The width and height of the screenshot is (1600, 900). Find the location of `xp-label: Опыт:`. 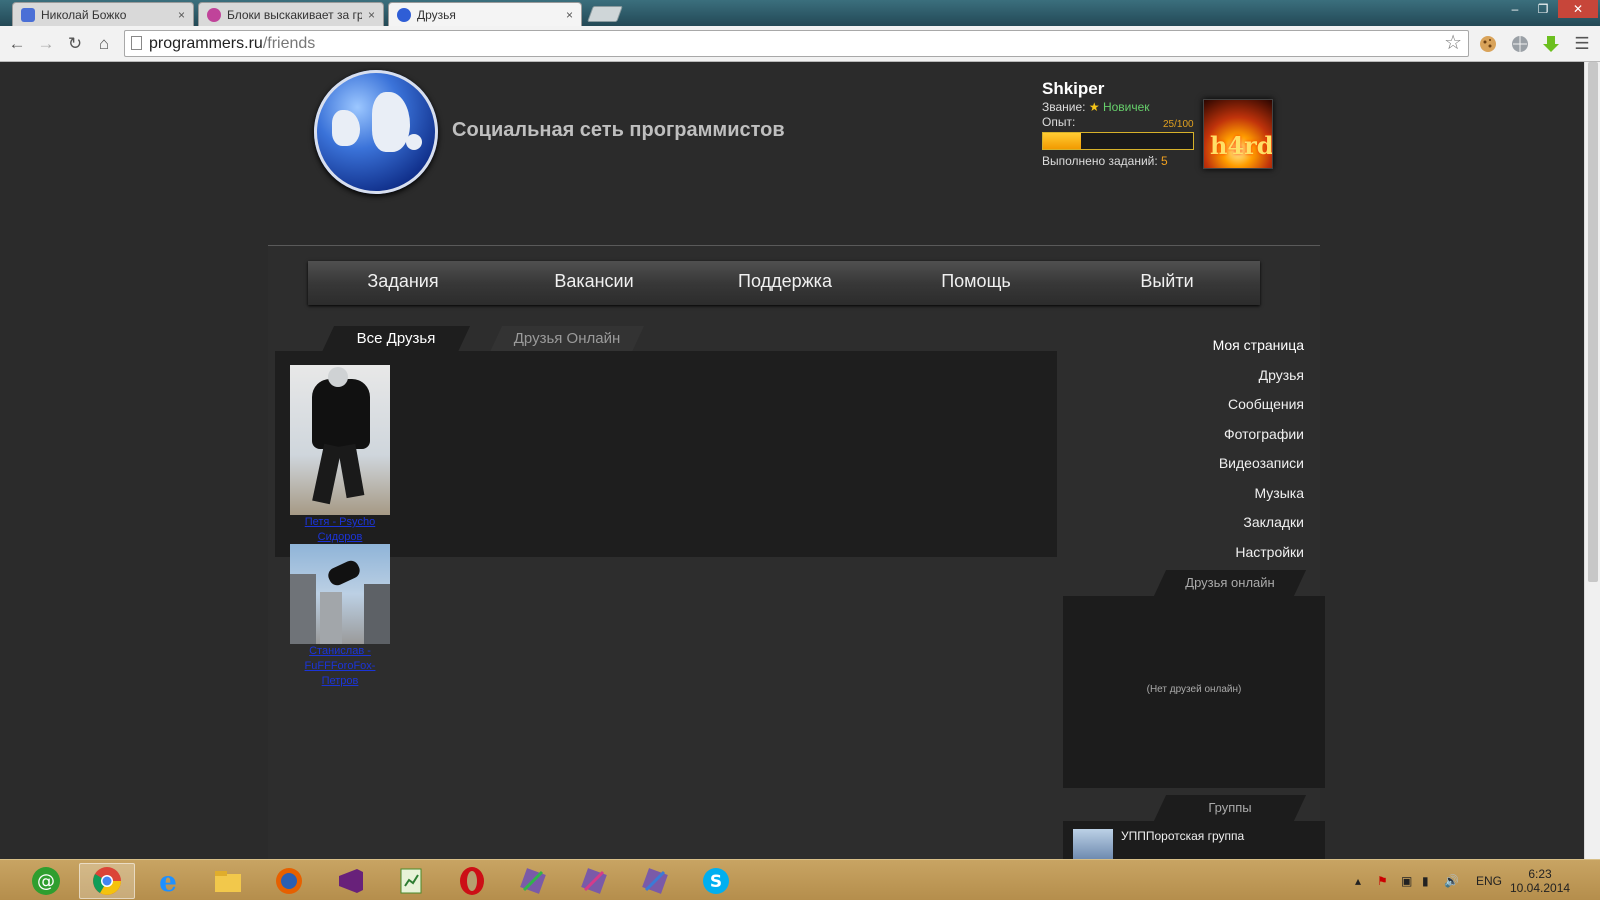

xp-label: Опыт: is located at coordinates (1059, 122).